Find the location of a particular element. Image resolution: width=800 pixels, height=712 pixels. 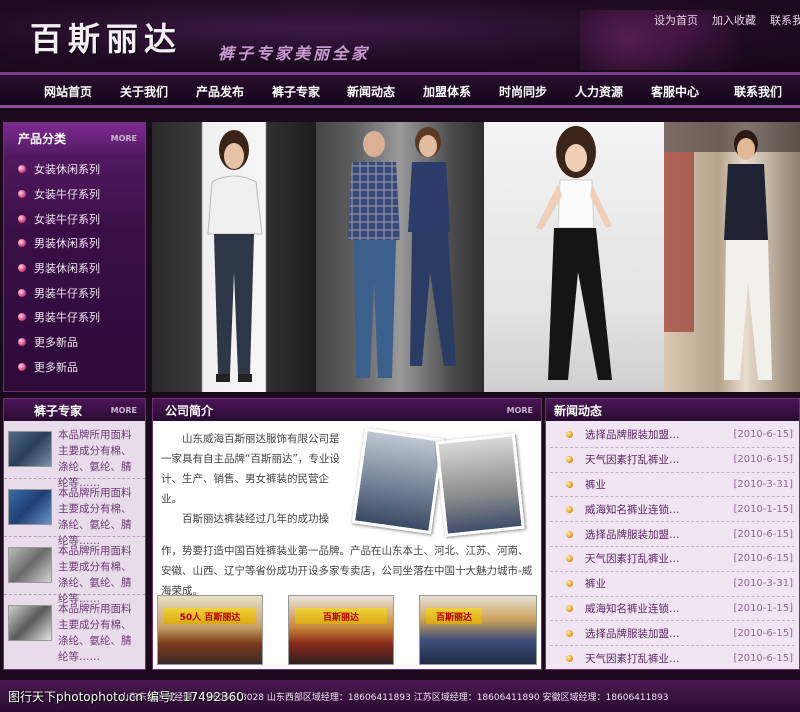

category-item: 女装休闲系列 is located at coordinates (74, 169).